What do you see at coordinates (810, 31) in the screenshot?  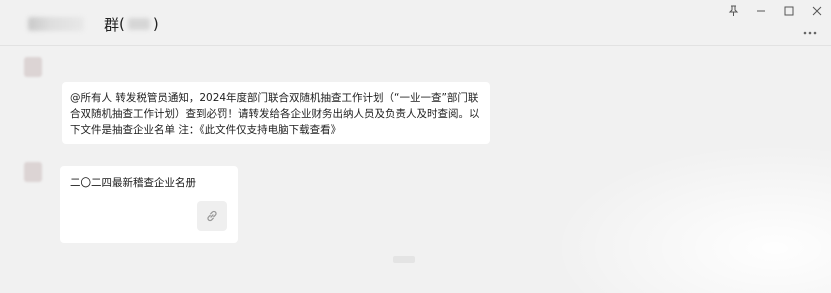 I see `more-icon` at bounding box center [810, 31].